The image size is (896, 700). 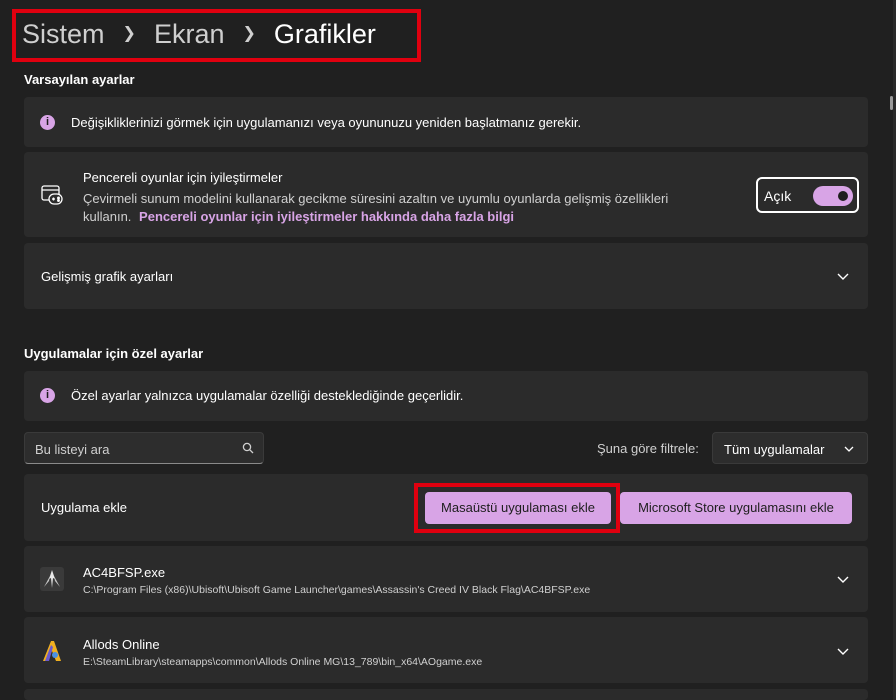 I want to click on advanced-graphics-card: Gelişmiş grafik ayarları, so click(x=446, y=276).